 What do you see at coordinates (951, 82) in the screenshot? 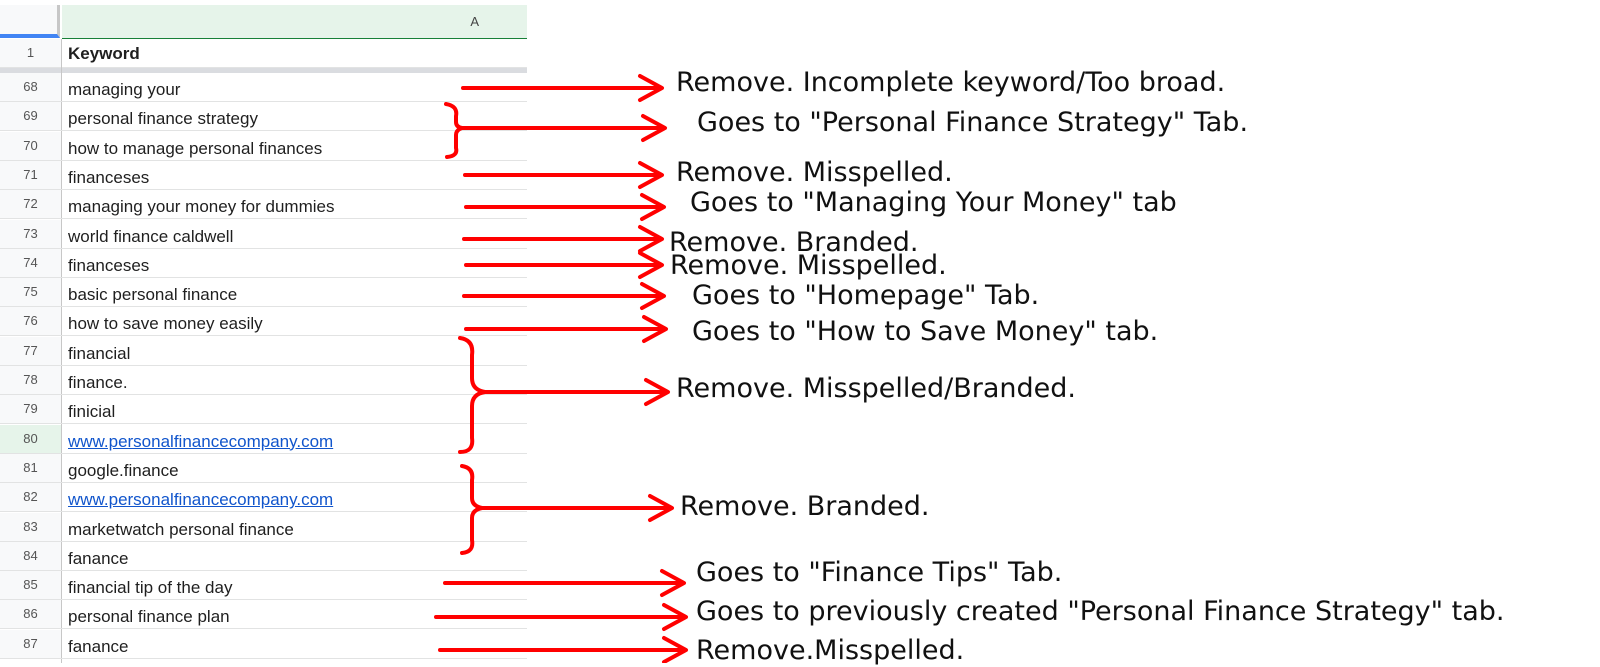
I see `annotation-label: Remove. Incomplete keyword/Too broad.` at bounding box center [951, 82].